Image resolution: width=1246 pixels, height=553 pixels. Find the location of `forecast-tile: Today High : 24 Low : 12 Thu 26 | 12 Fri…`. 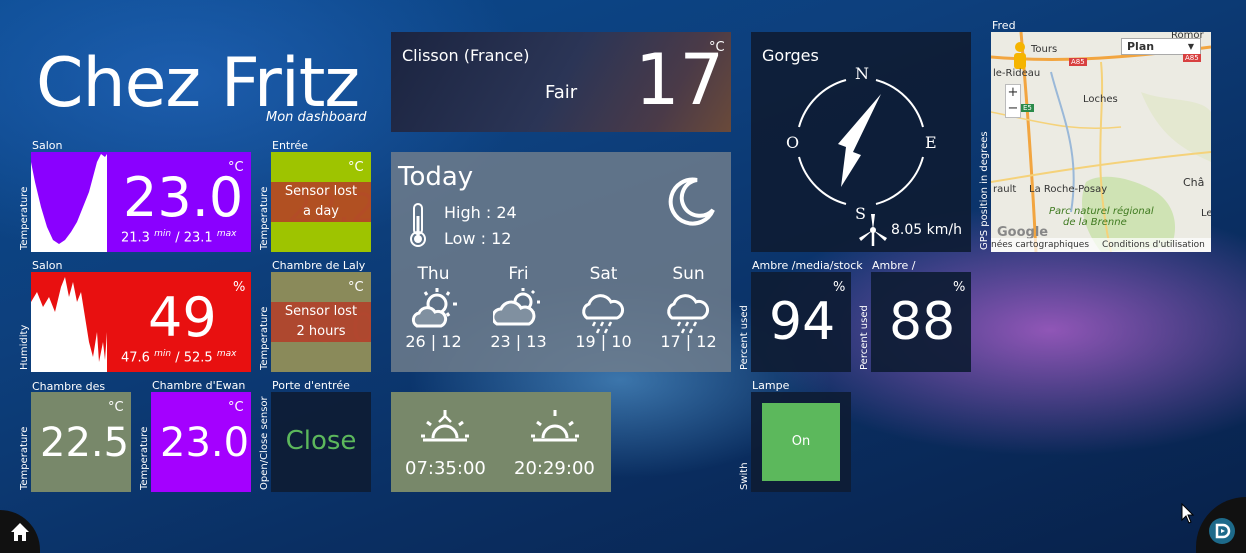

forecast-tile: Today High : 24 Low : 12 Thu 26 | 12 Fri… is located at coordinates (561, 262).